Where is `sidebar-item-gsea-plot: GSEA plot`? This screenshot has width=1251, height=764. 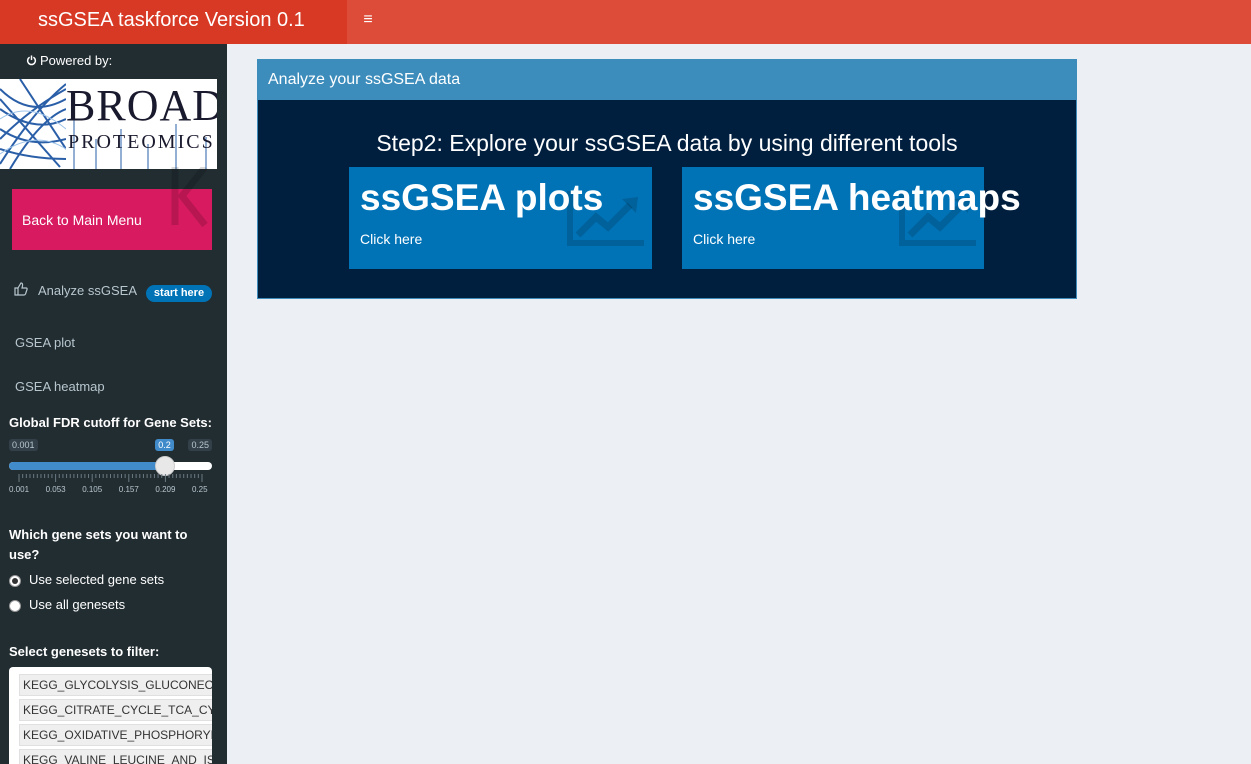
sidebar-item-gsea-plot: GSEA plot is located at coordinates (113, 343).